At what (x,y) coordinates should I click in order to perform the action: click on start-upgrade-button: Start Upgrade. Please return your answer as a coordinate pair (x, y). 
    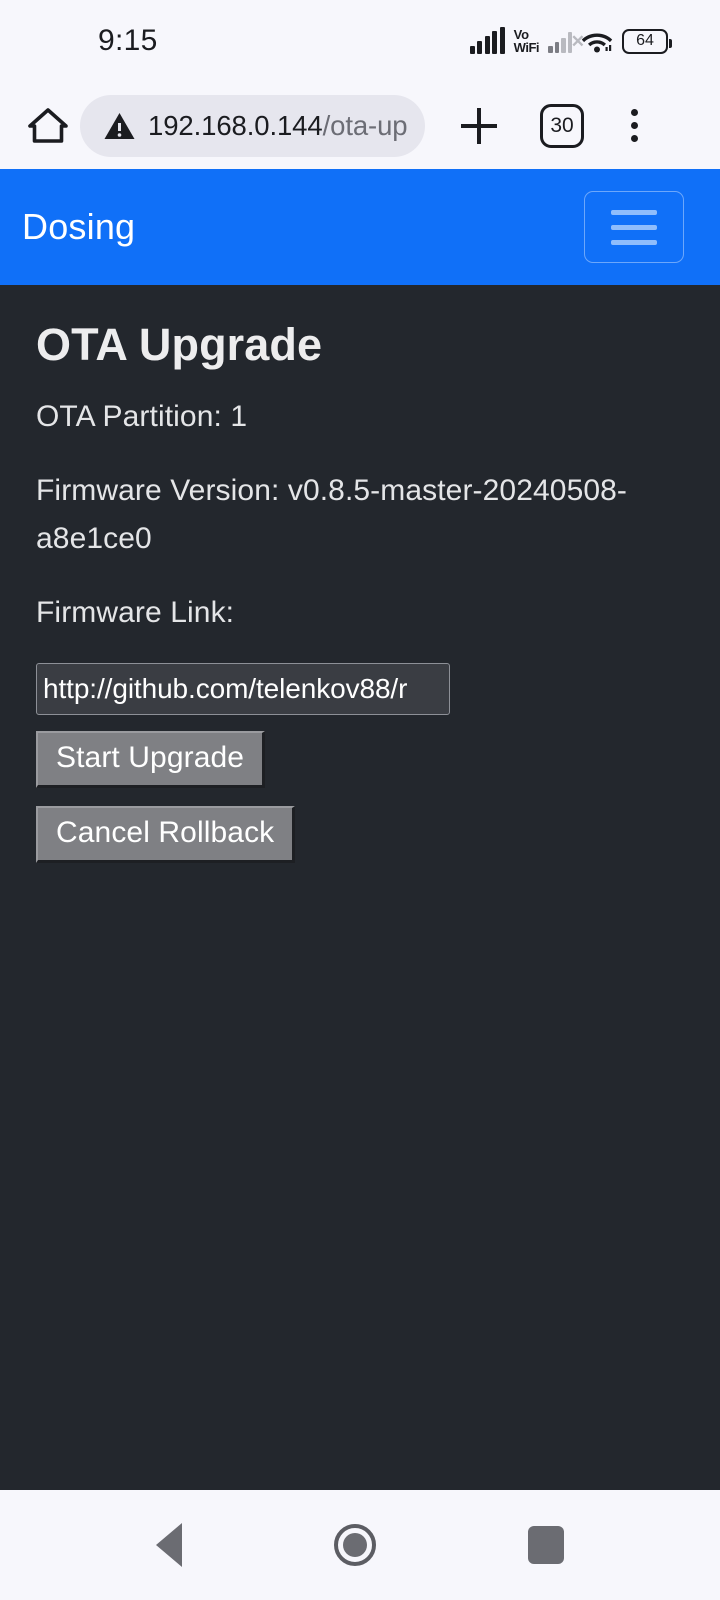
    Looking at the image, I should click on (151, 759).